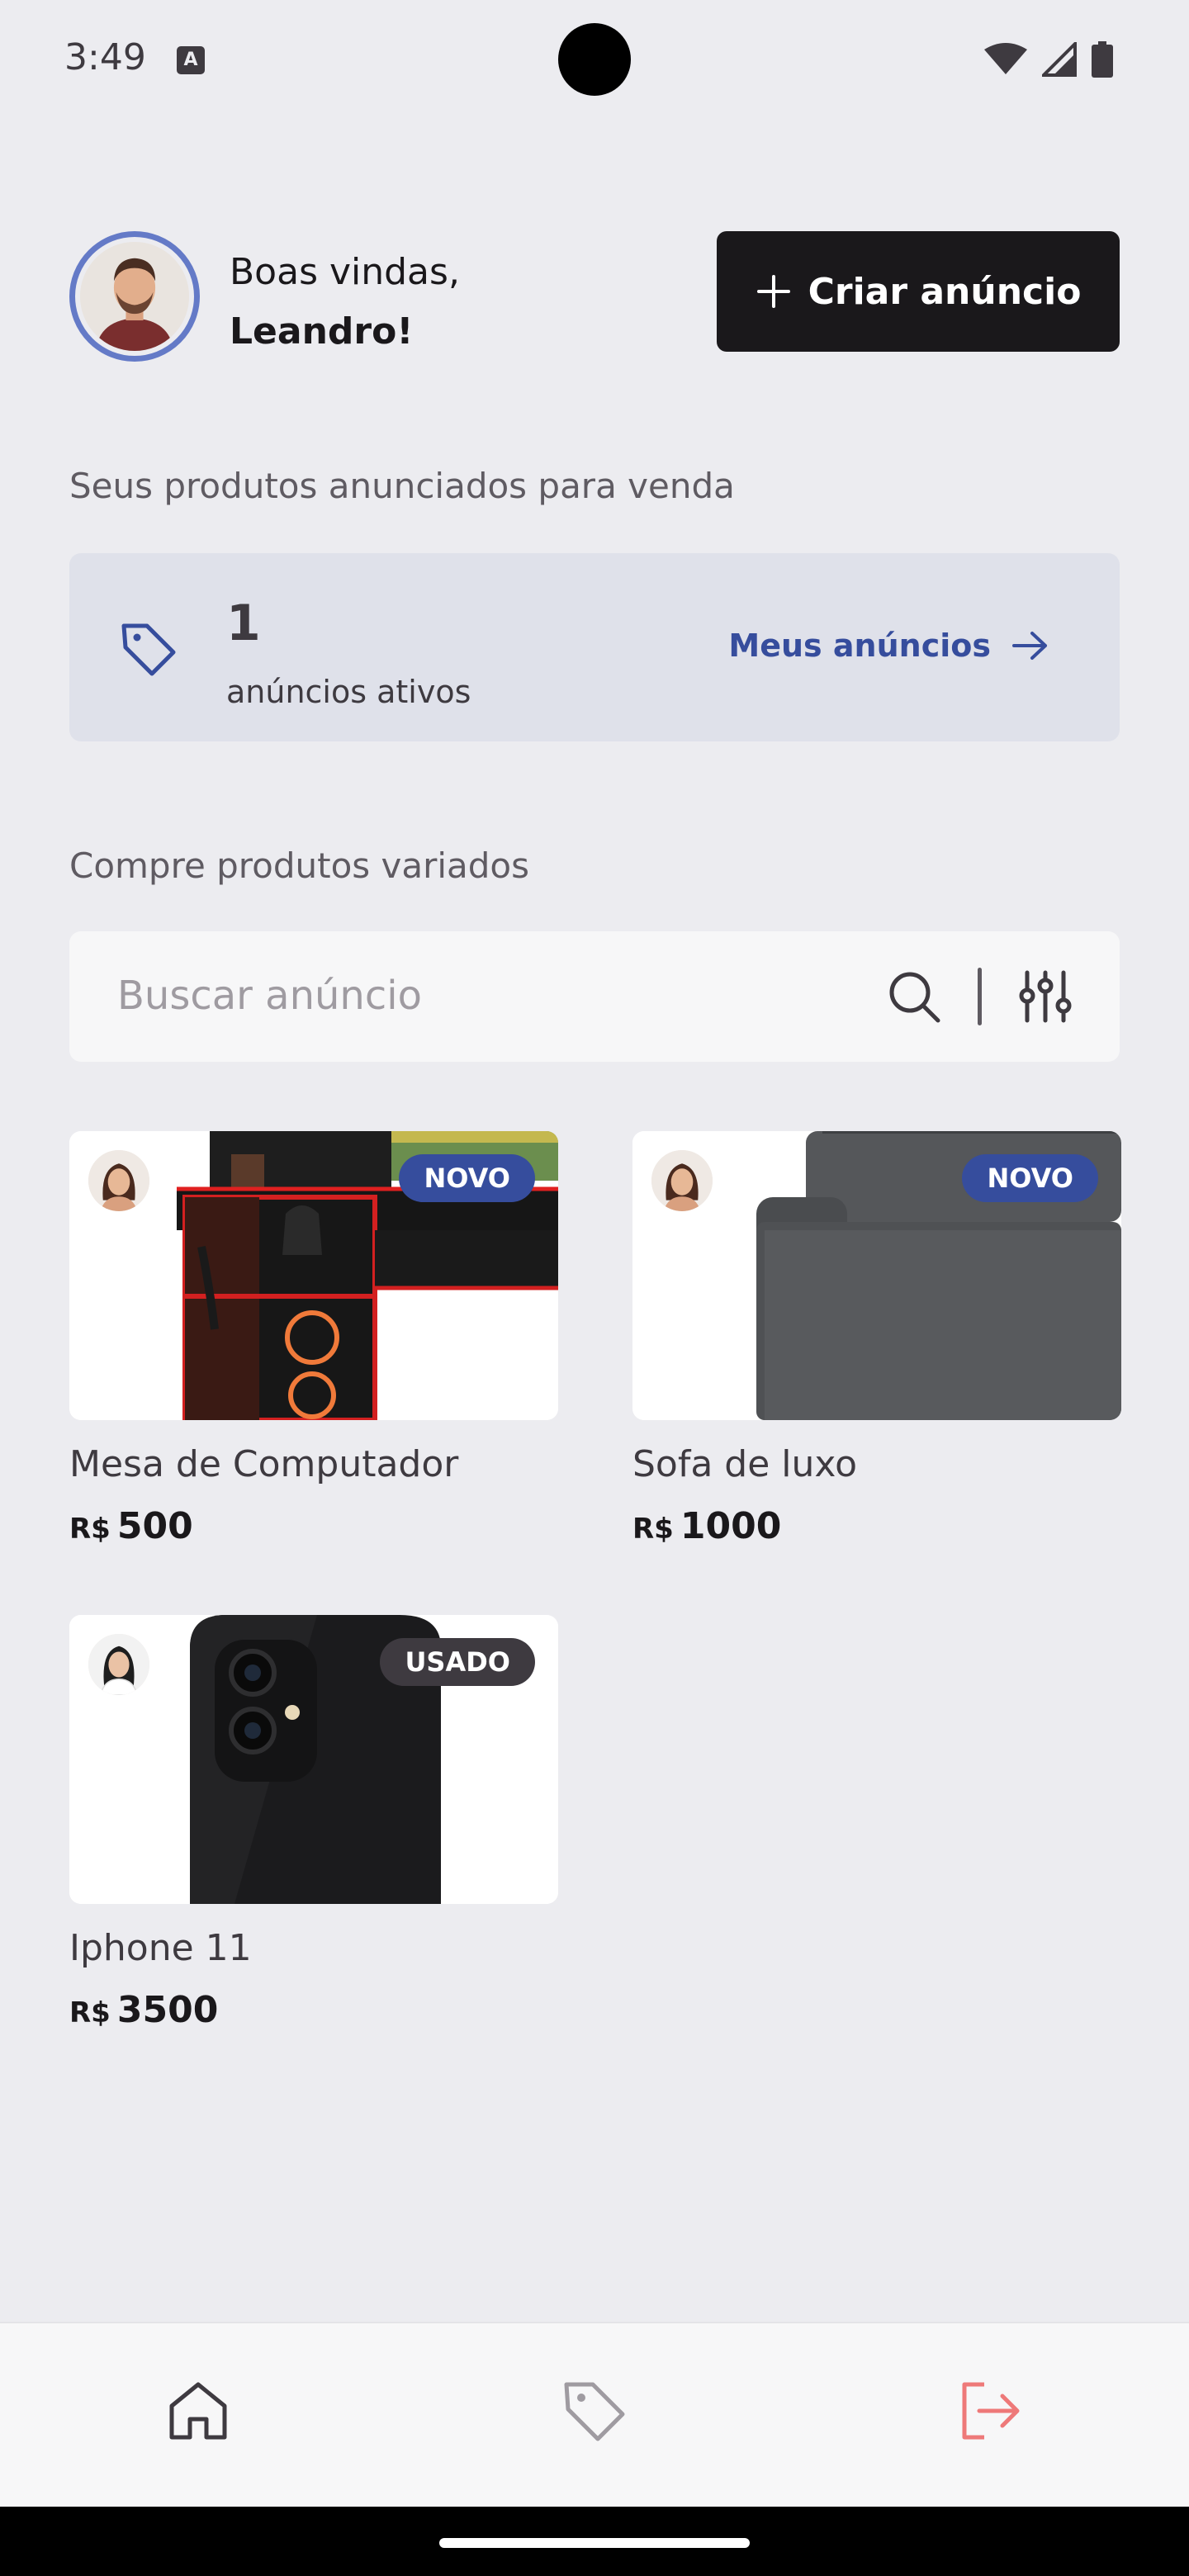 This screenshot has height=2576, width=1189. I want to click on create-ad-label: Criar anúncio, so click(945, 291).